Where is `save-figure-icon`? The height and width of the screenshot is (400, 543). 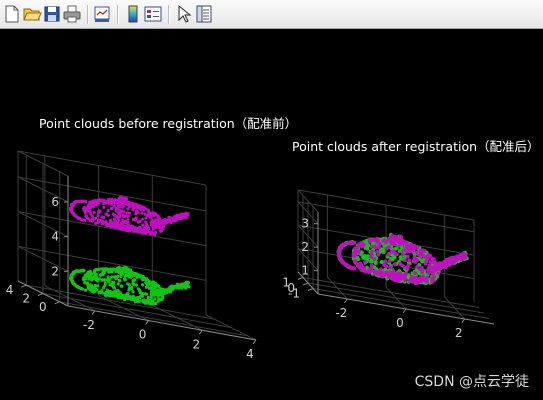 save-figure-icon is located at coordinates (52, 14).